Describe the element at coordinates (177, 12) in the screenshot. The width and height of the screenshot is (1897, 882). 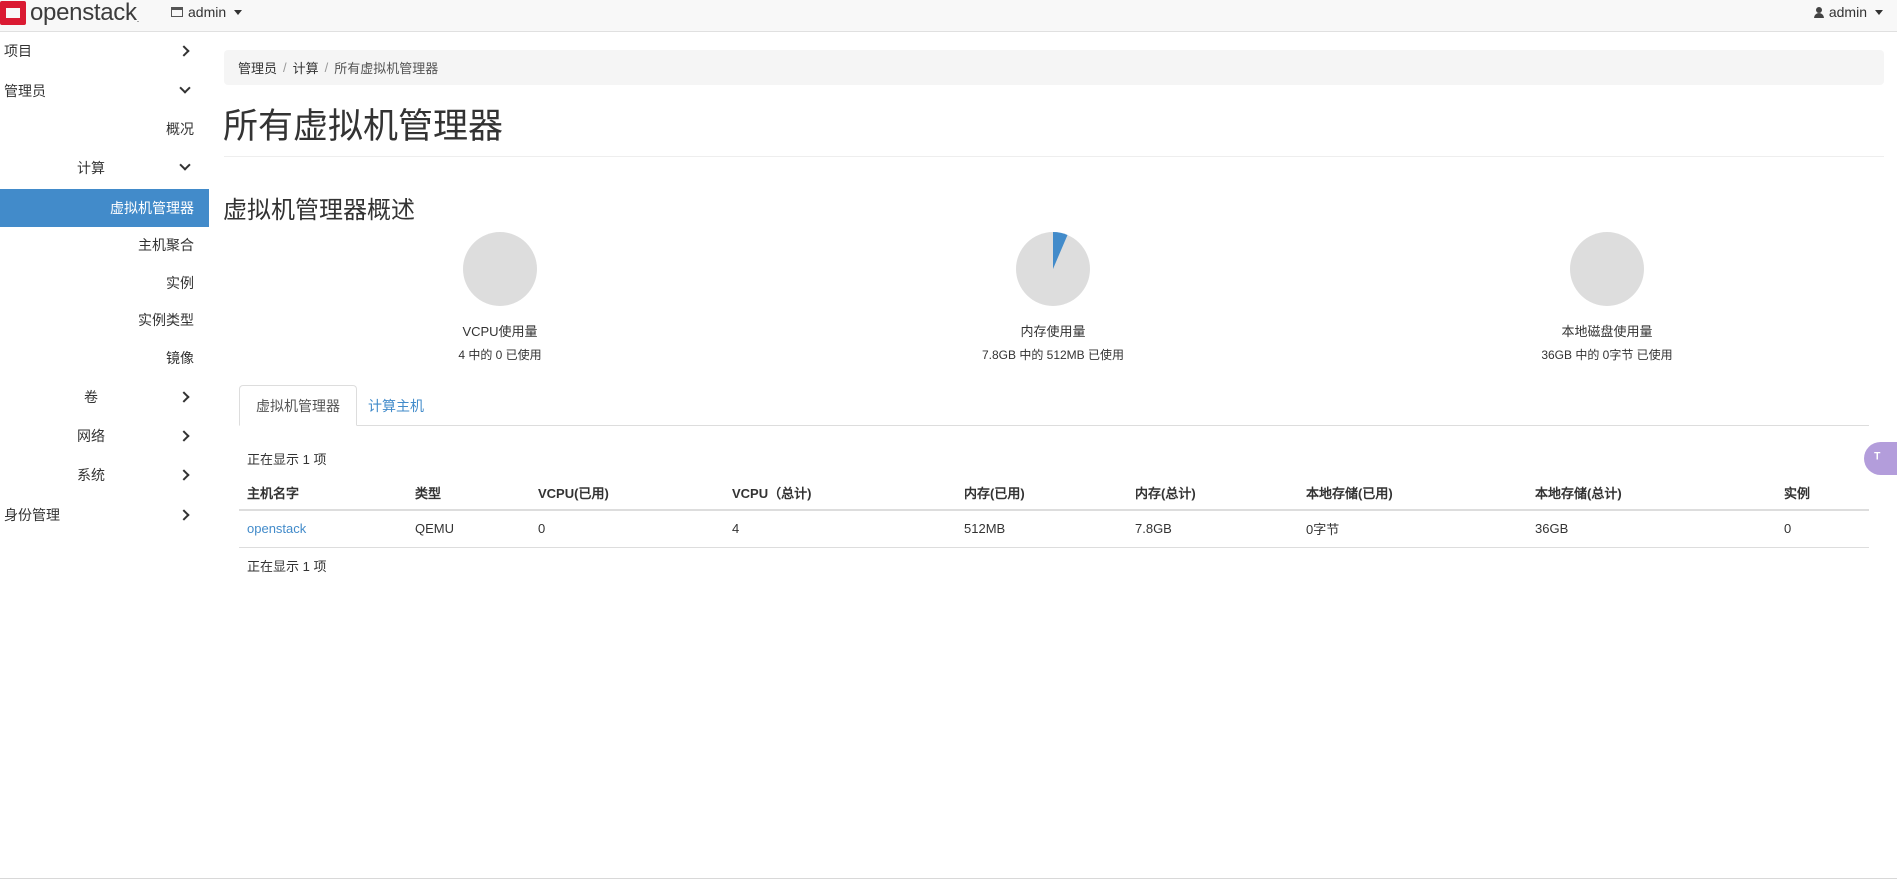
I see `project-icon` at that location.